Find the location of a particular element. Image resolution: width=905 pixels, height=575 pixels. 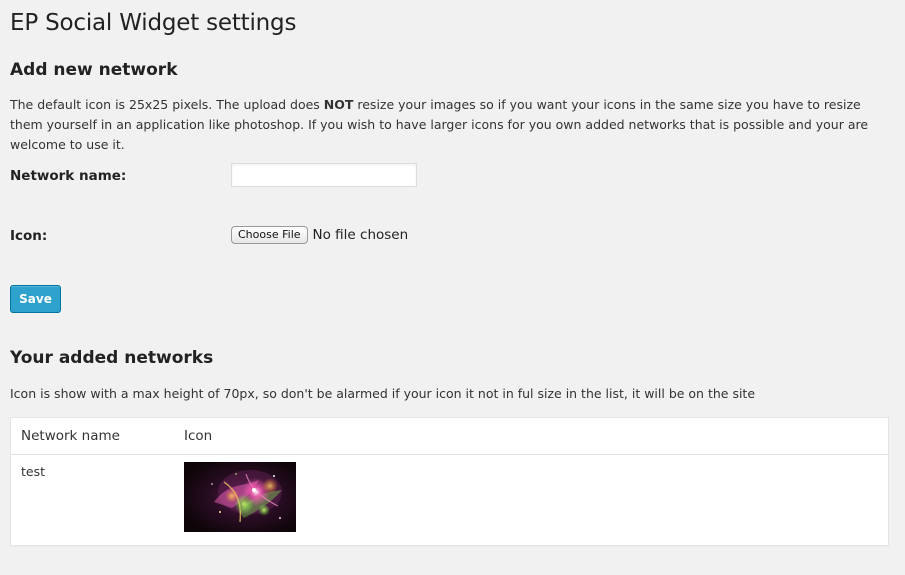

add-network-heading: Add new network is located at coordinates (94, 70).